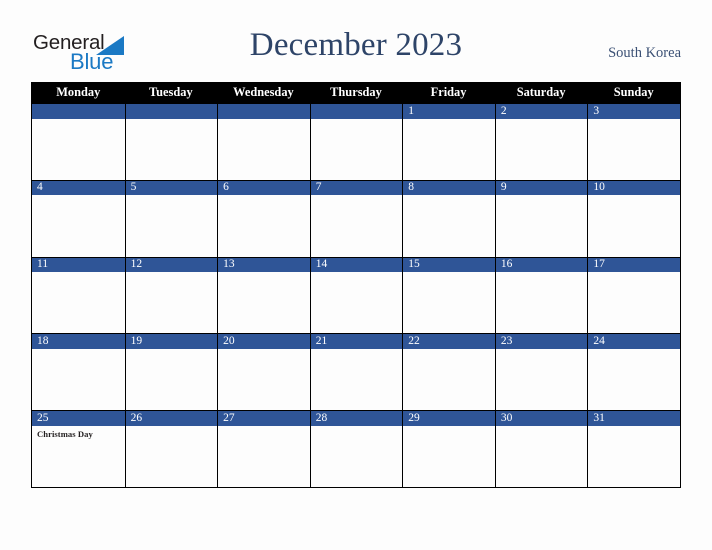 The width and height of the screenshot is (712, 550). Describe the element at coordinates (171, 188) in the screenshot. I see `date-bar: 5` at that location.